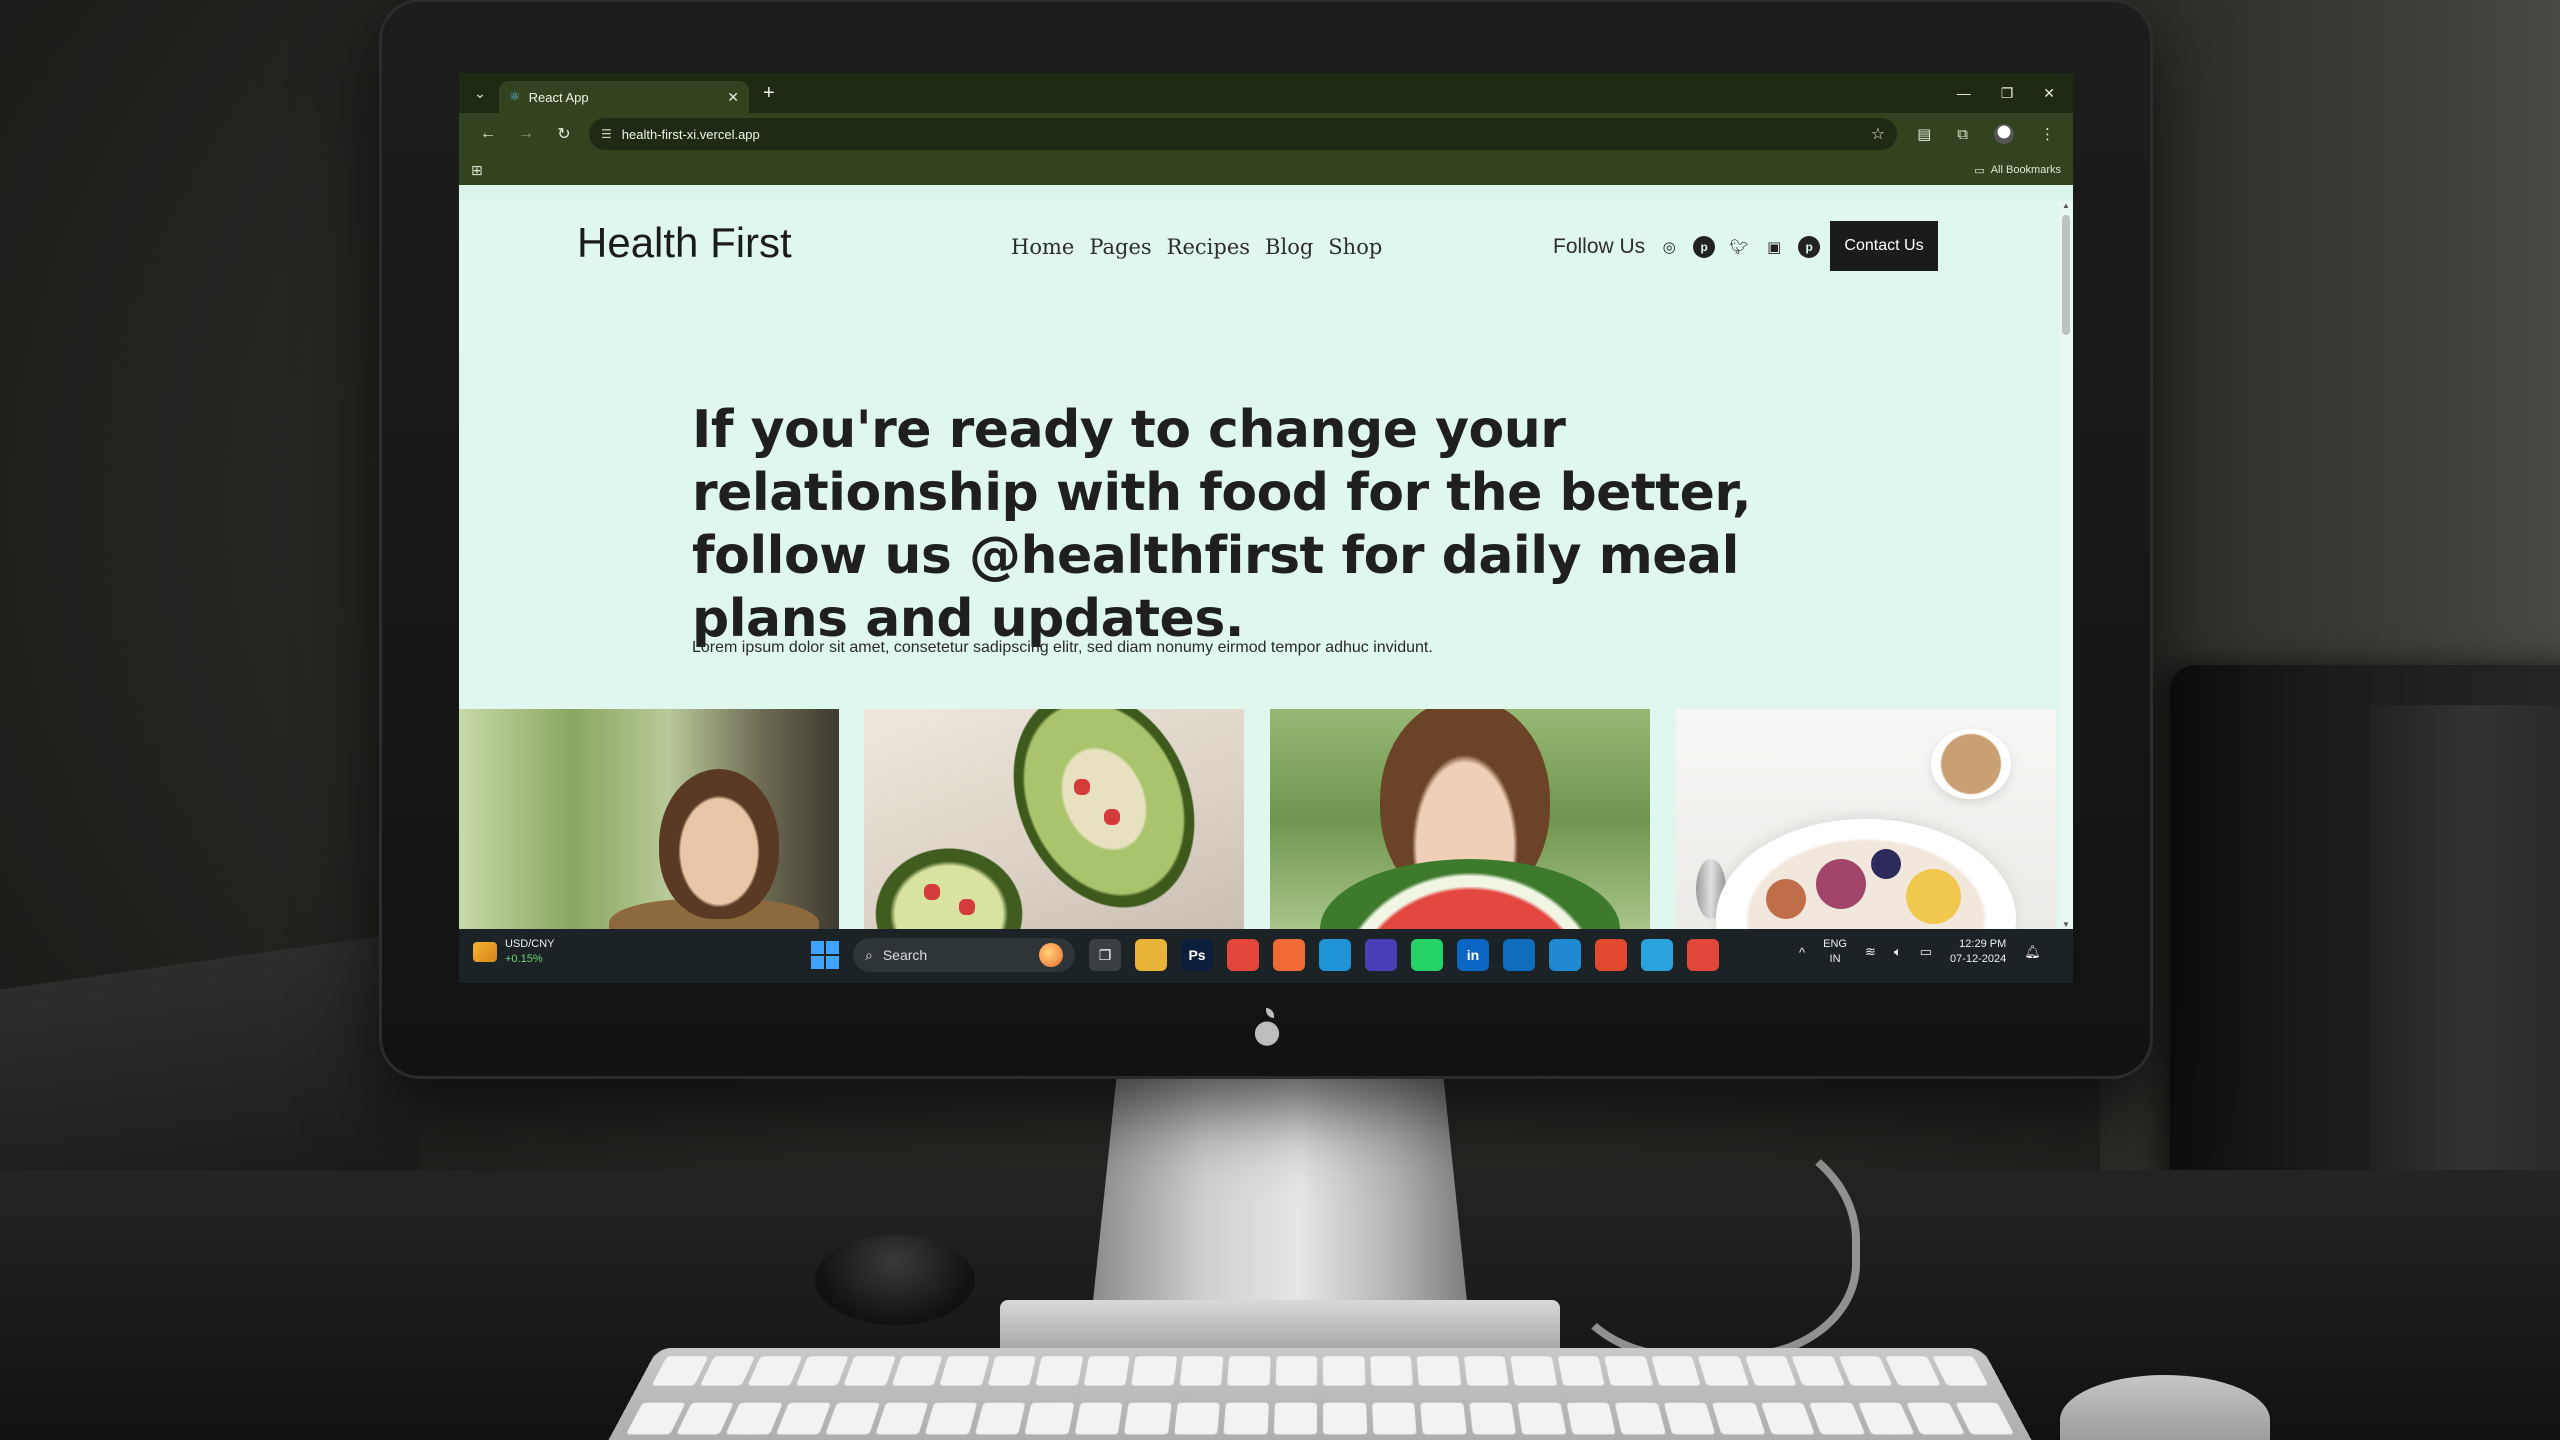 The height and width of the screenshot is (1440, 2560). What do you see at coordinates (733, 97) in the screenshot?
I see `close-tab-icon: ✕` at bounding box center [733, 97].